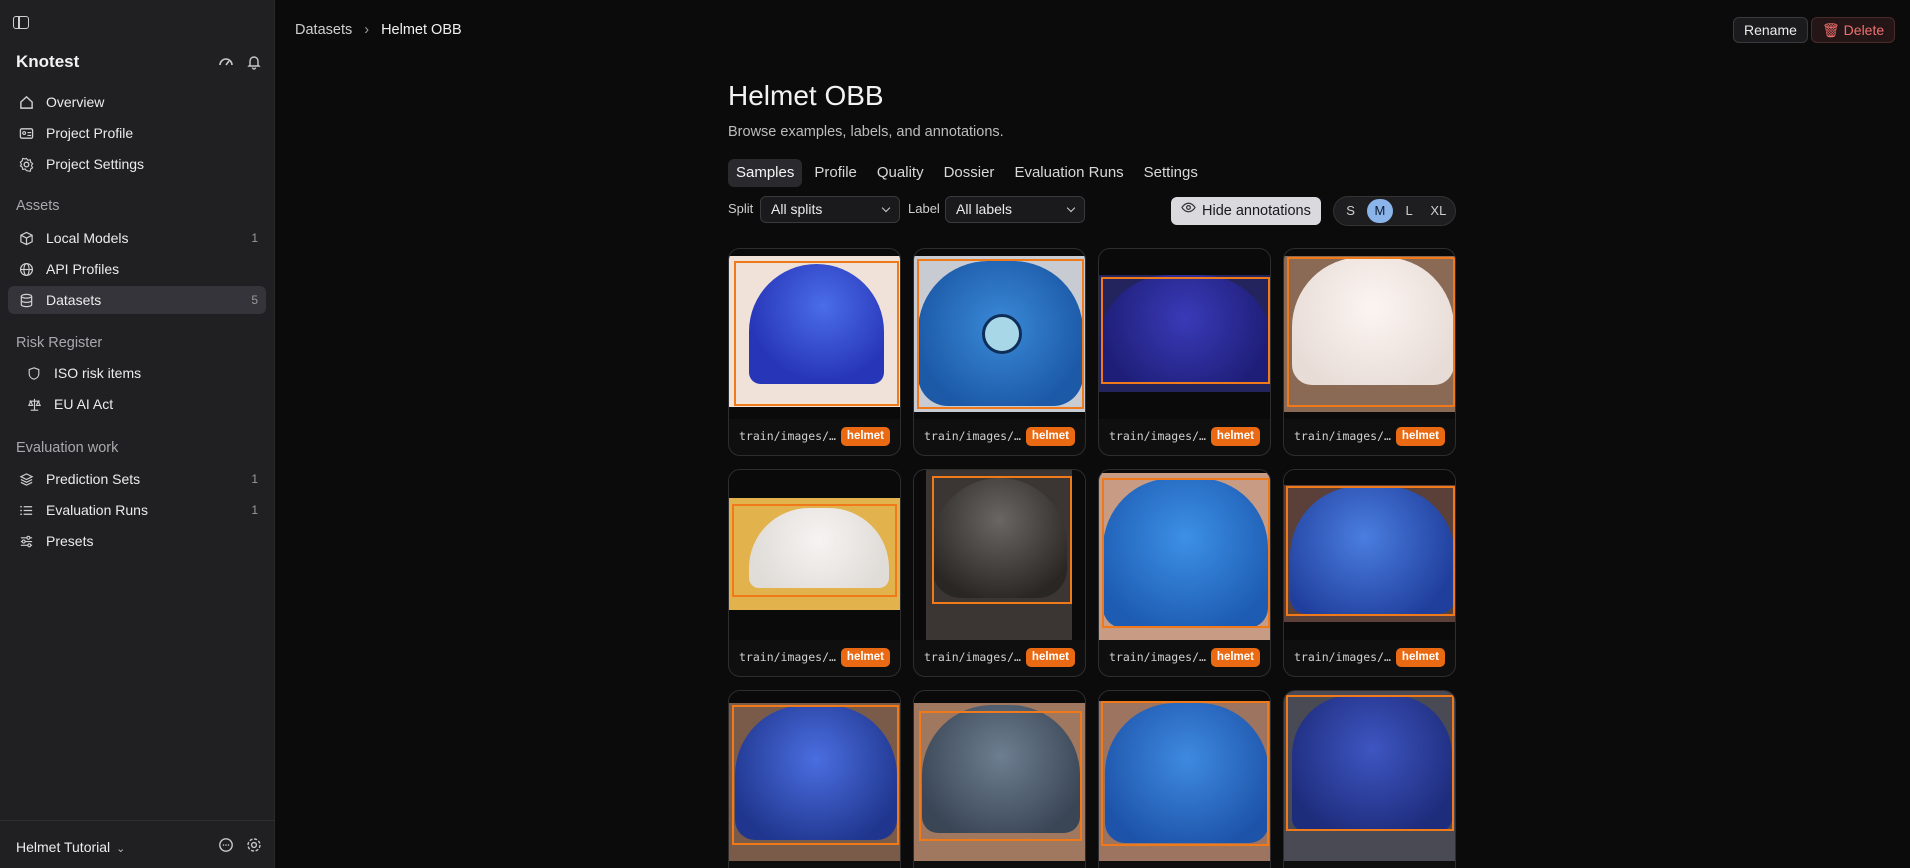 This screenshot has height=868, width=1910. What do you see at coordinates (26, 541) in the screenshot?
I see `sliders-icon` at bounding box center [26, 541].